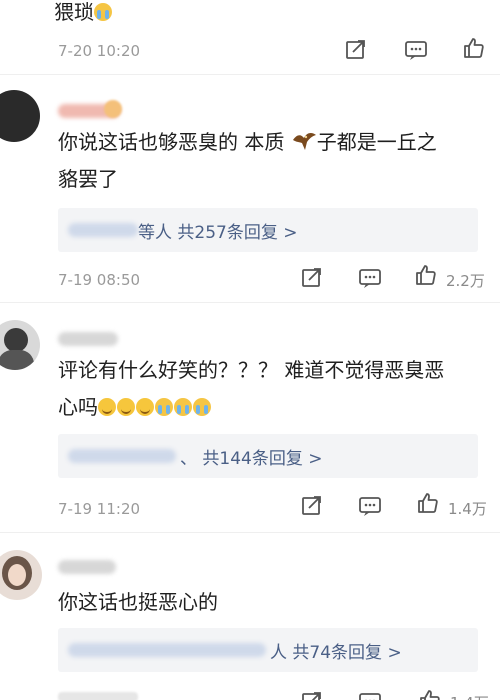 Image resolution: width=500 pixels, height=700 pixels. I want to click on comment-text-line: 你这话也挺恶心的, so click(138, 602).